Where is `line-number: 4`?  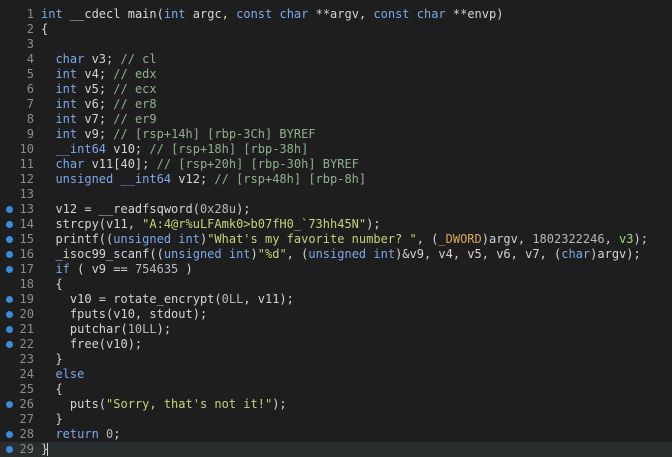
line-number: 4 is located at coordinates (30, 59).